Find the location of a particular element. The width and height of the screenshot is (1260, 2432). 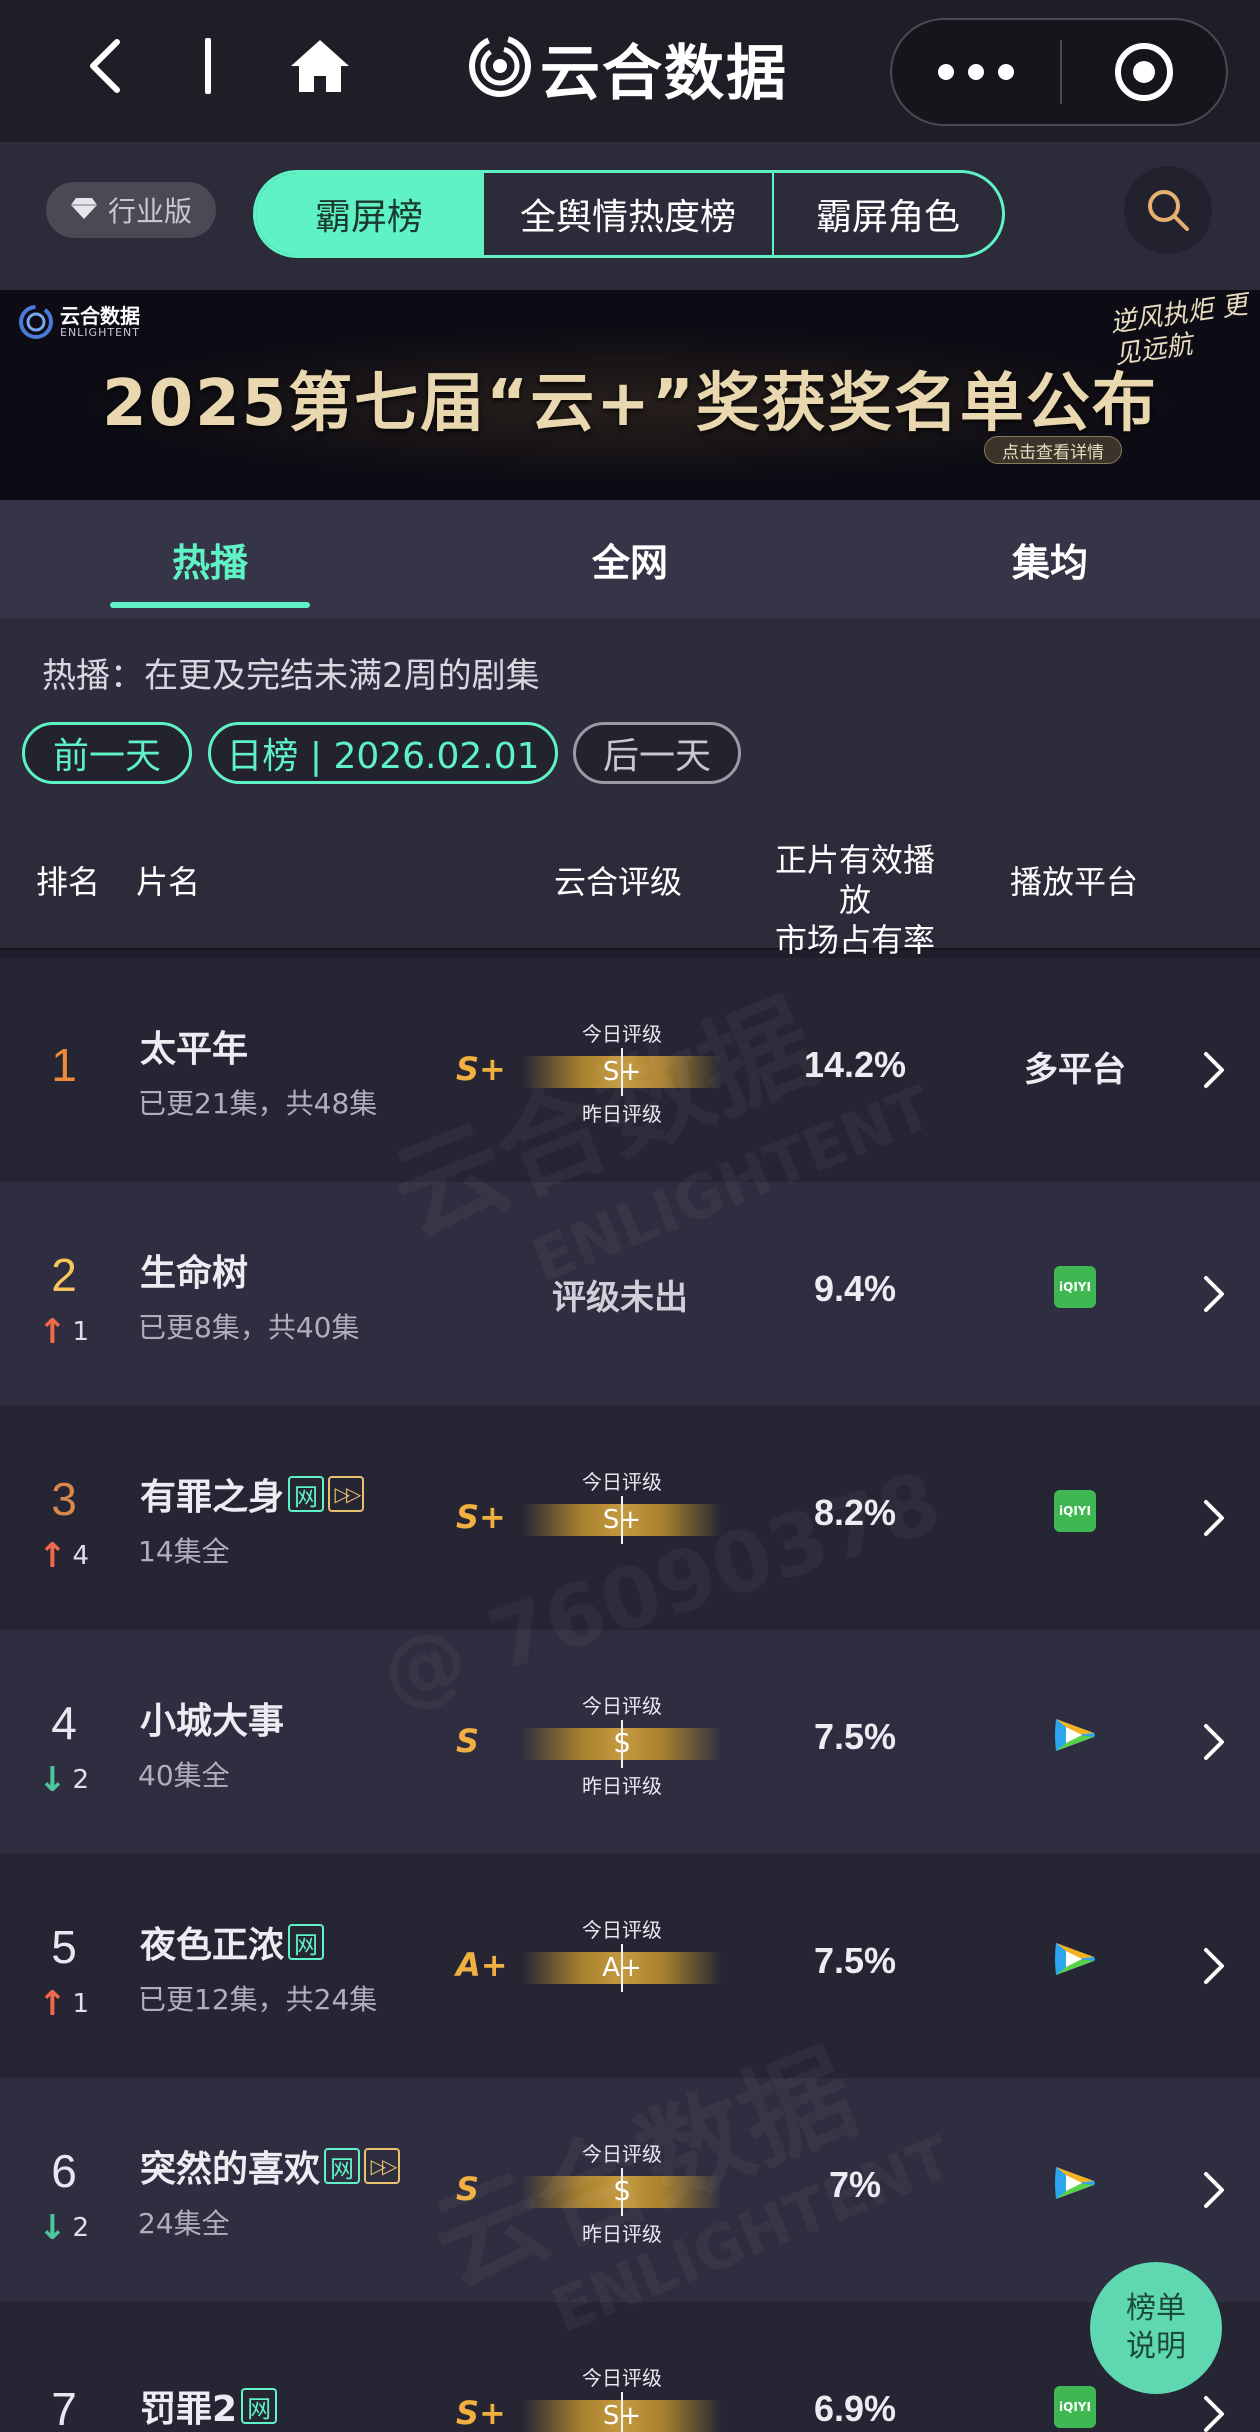

market-share: 9.4% is located at coordinates (855, 1288).